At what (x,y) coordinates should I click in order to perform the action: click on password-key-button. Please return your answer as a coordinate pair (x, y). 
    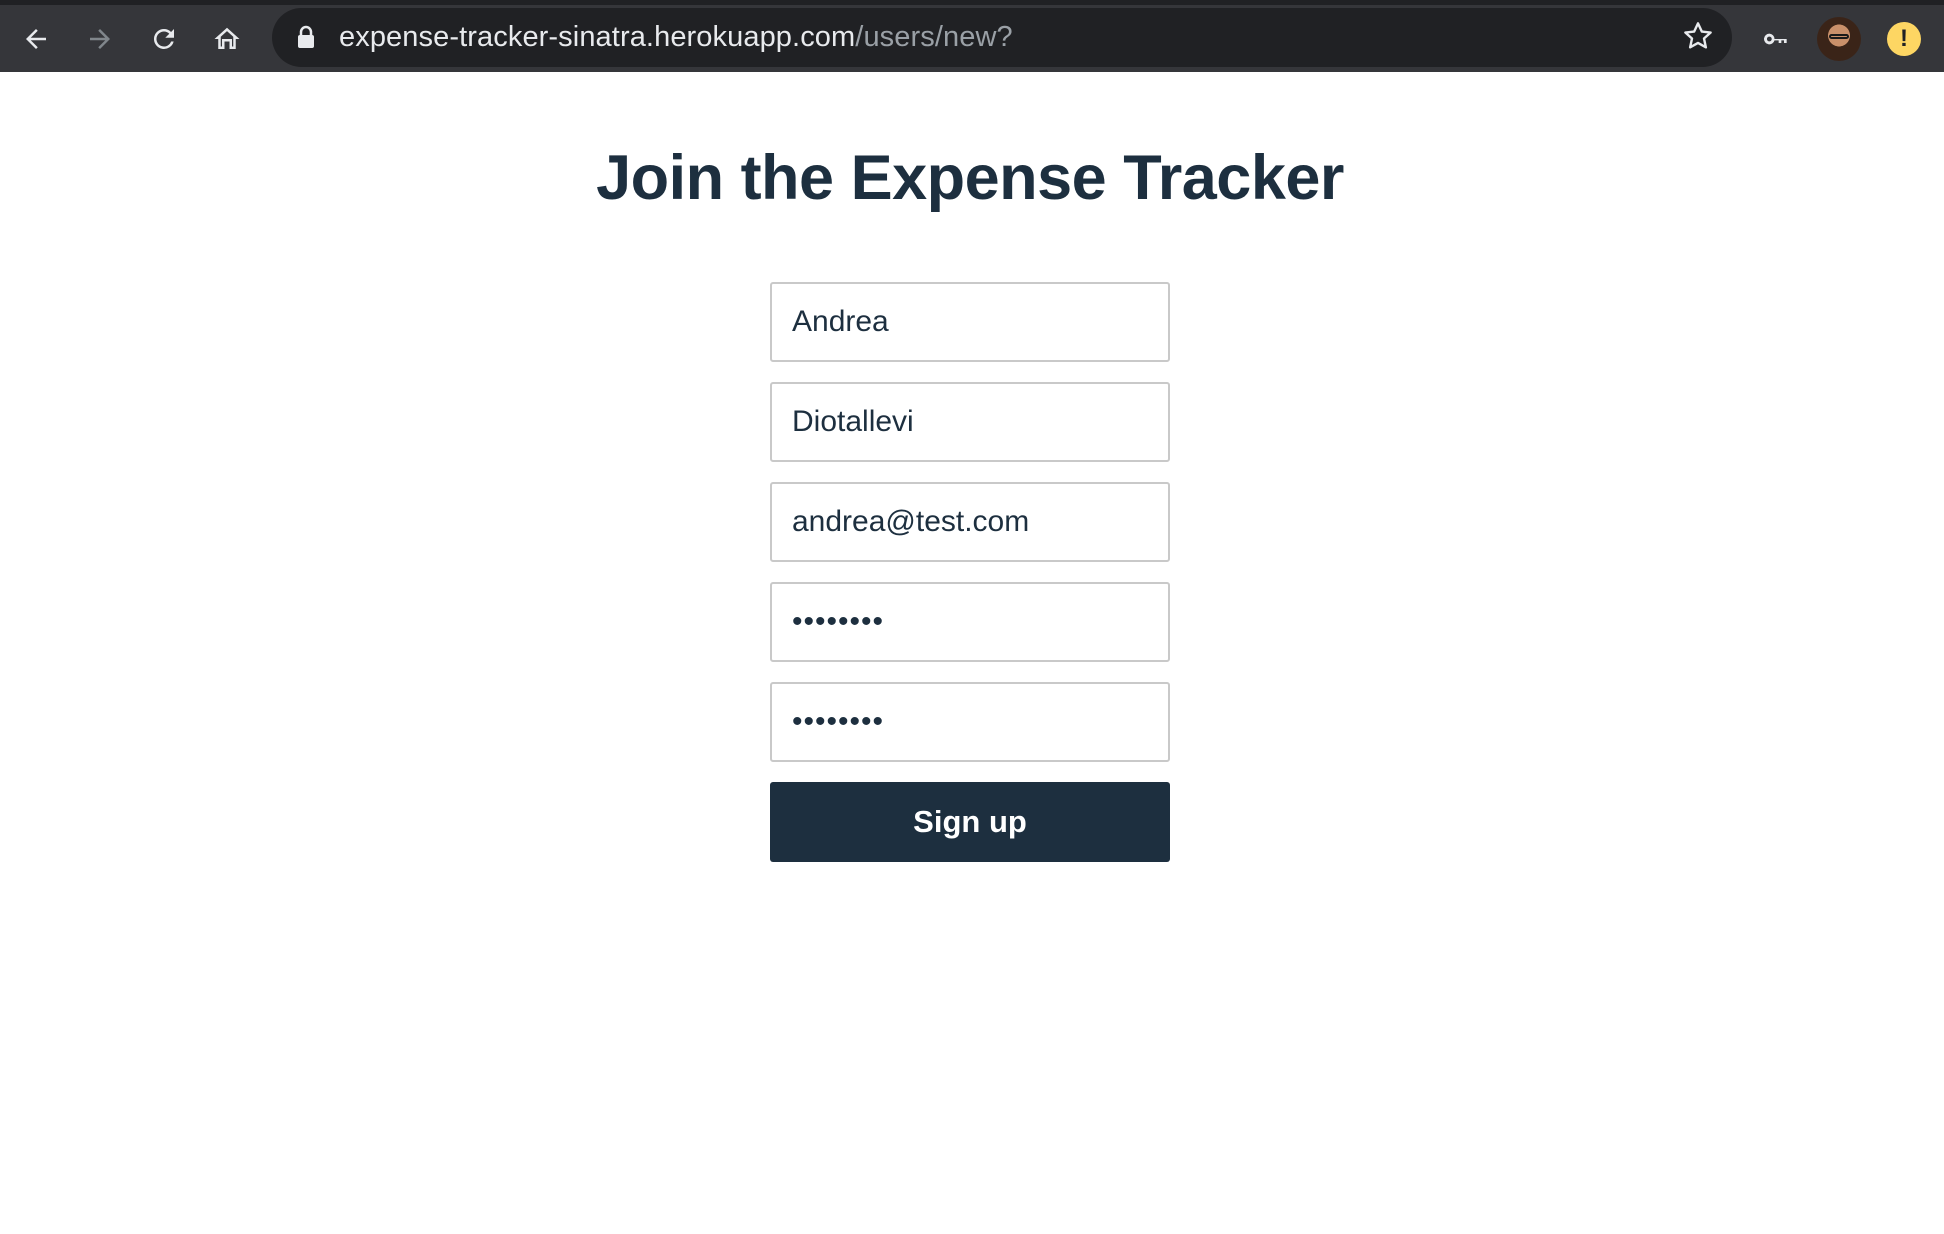
    Looking at the image, I should click on (1776, 39).